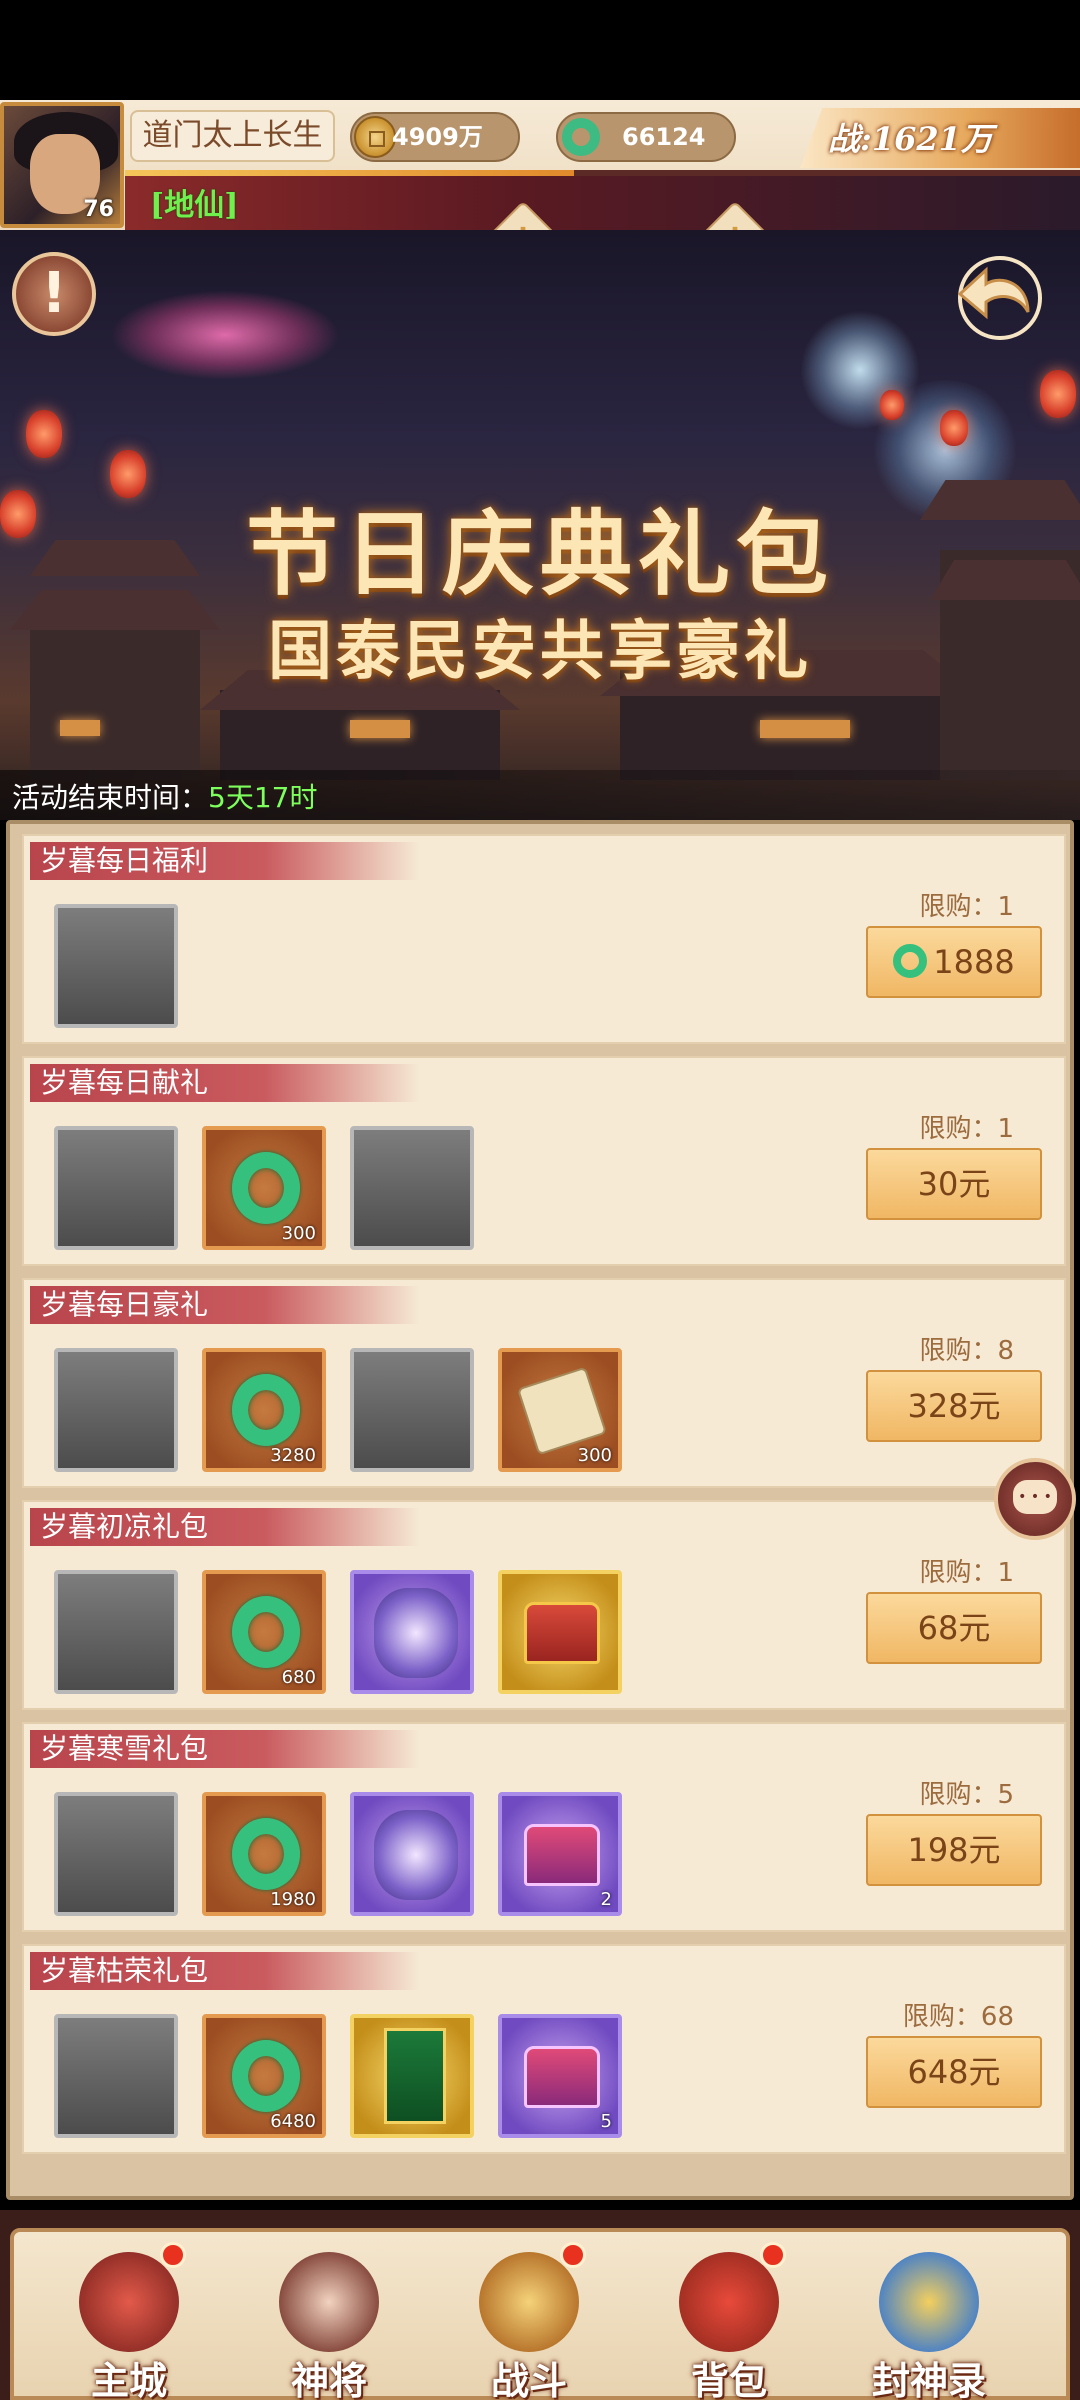 Image resolution: width=1080 pixels, height=2400 pixels. What do you see at coordinates (298, 1233) in the screenshot?
I see `item-quantity: 300` at bounding box center [298, 1233].